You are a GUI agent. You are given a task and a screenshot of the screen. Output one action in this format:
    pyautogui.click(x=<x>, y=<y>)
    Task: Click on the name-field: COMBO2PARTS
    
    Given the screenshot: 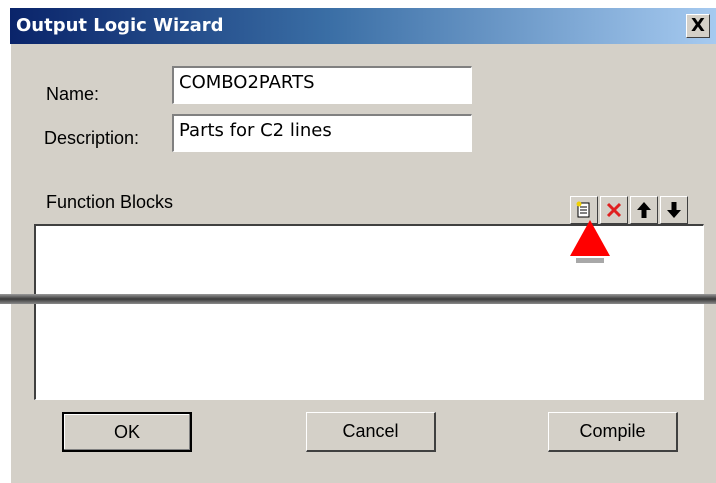 What is the action you would take?
    pyautogui.click(x=322, y=85)
    